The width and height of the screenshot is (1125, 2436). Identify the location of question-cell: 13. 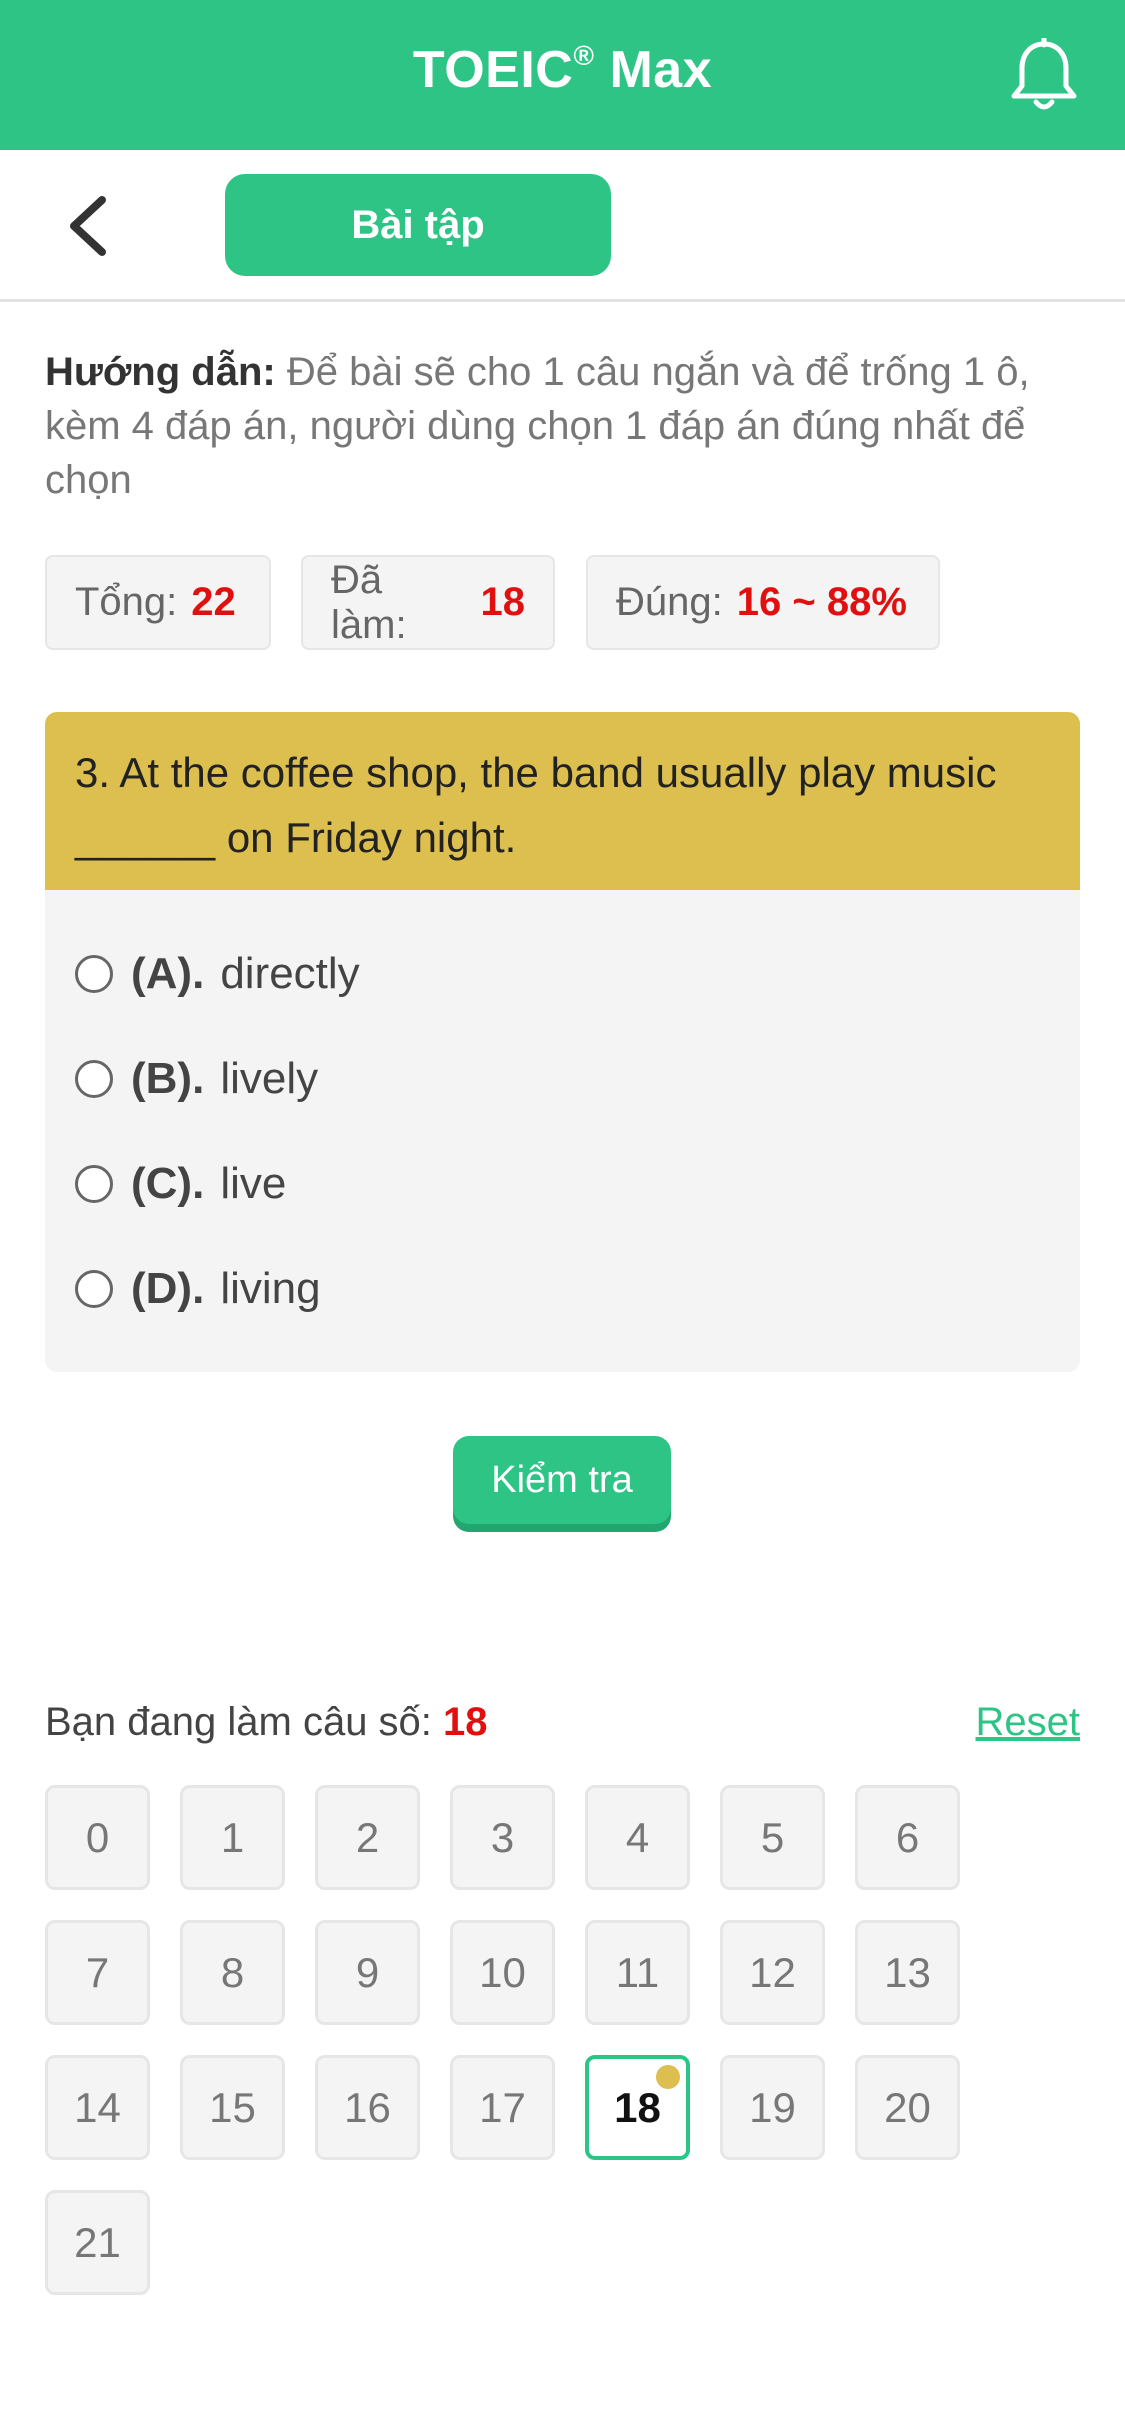
(907, 1972).